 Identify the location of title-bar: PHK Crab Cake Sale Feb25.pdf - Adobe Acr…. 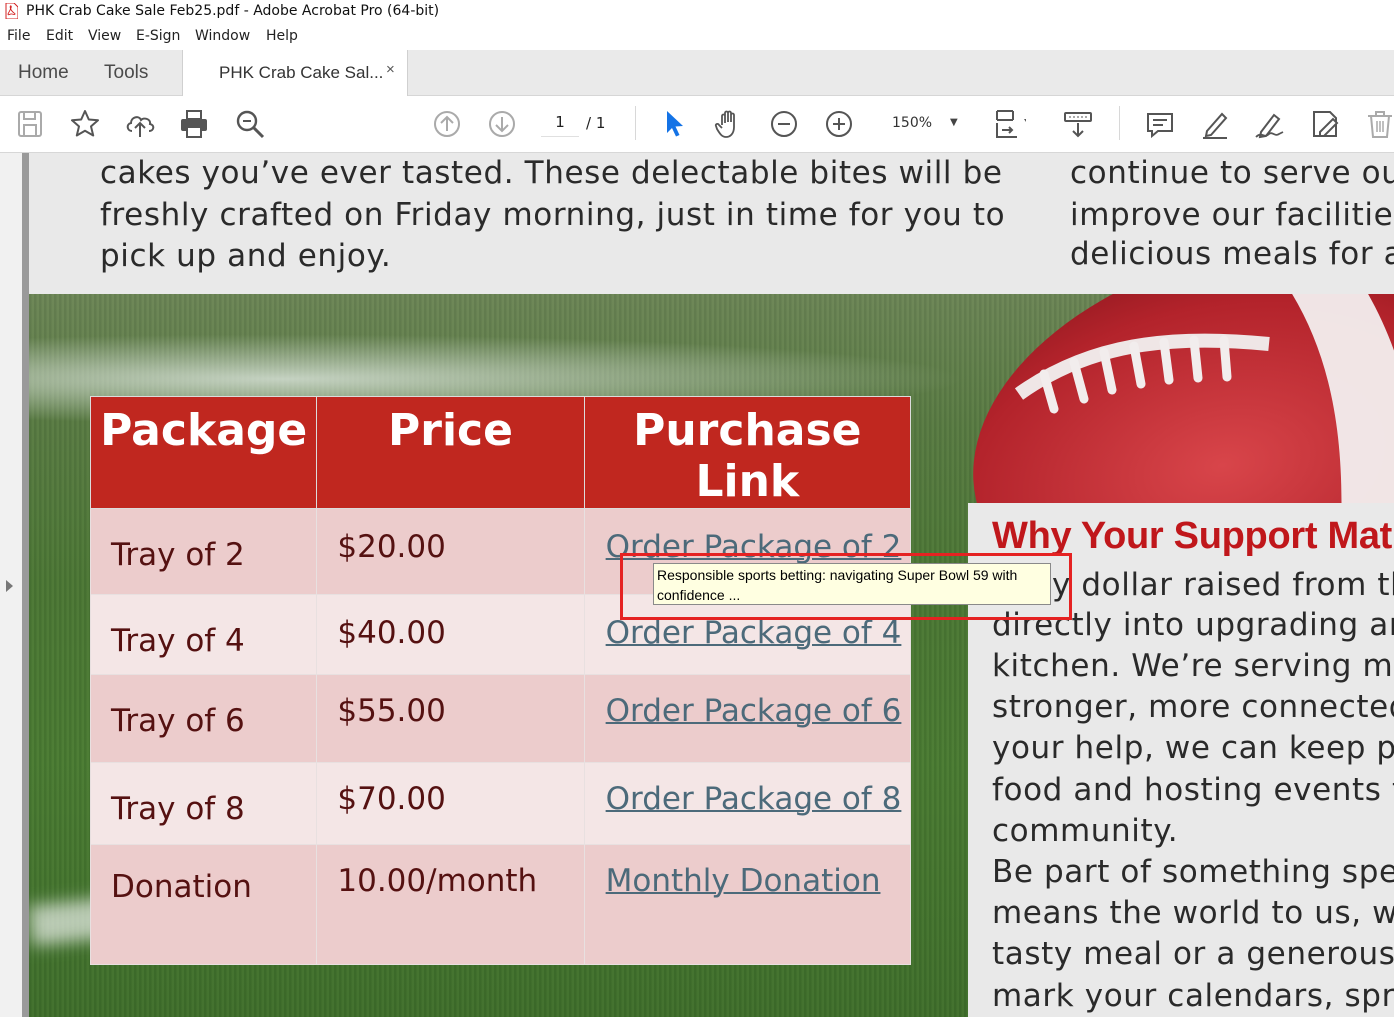
(697, 12).